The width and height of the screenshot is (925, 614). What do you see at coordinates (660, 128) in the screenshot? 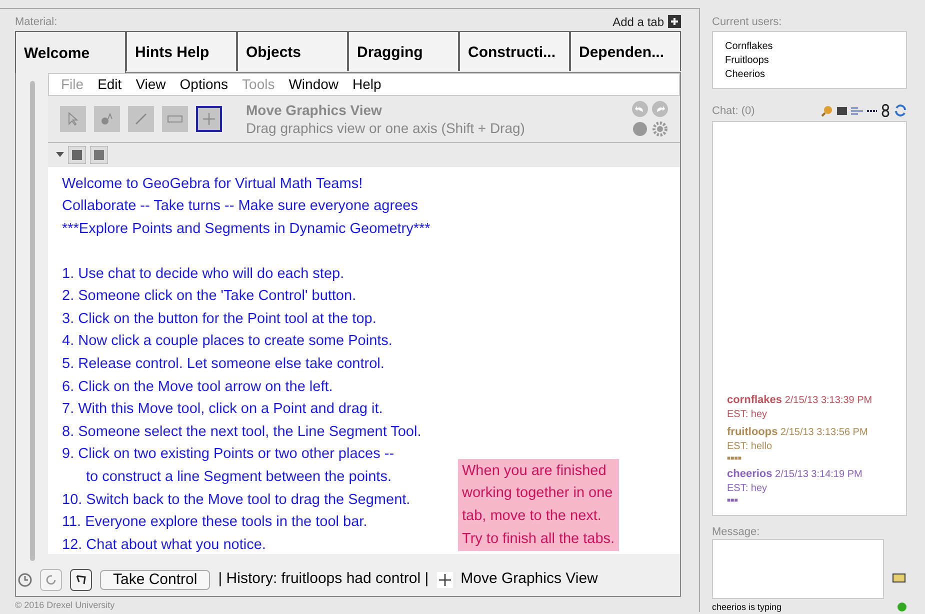
I see `settings-icon` at bounding box center [660, 128].